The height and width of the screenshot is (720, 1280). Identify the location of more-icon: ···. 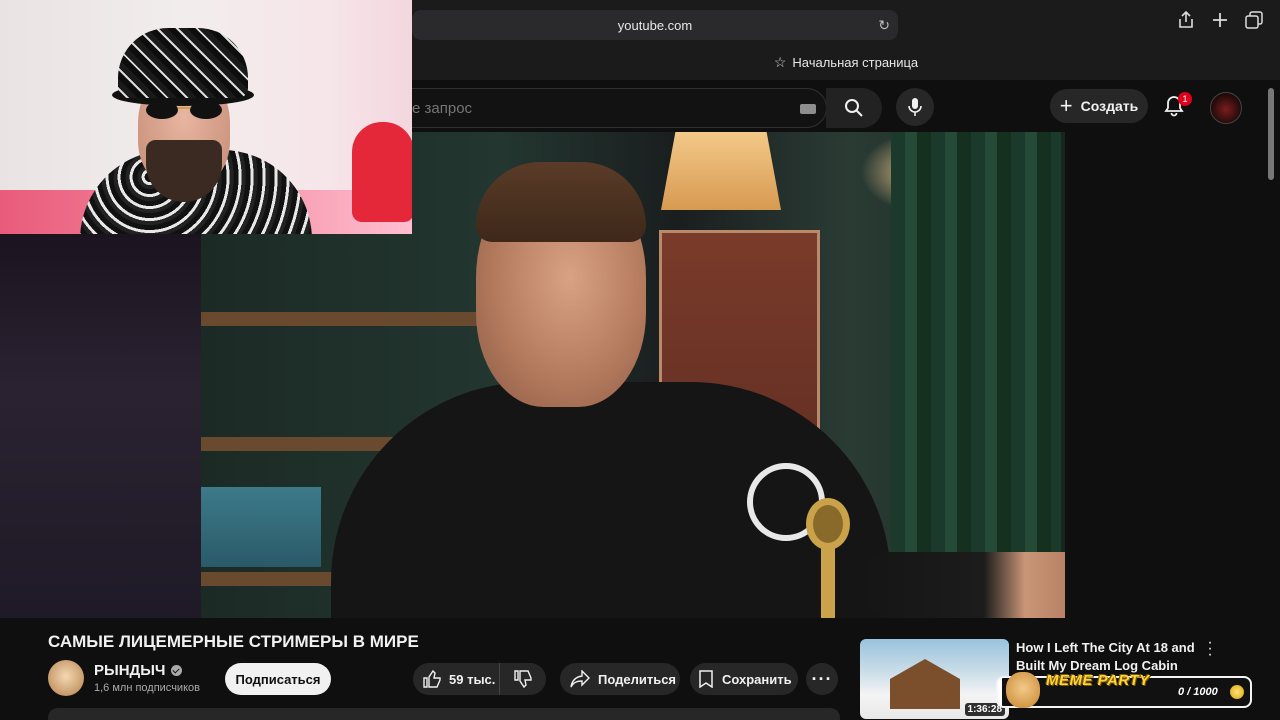
(822, 678).